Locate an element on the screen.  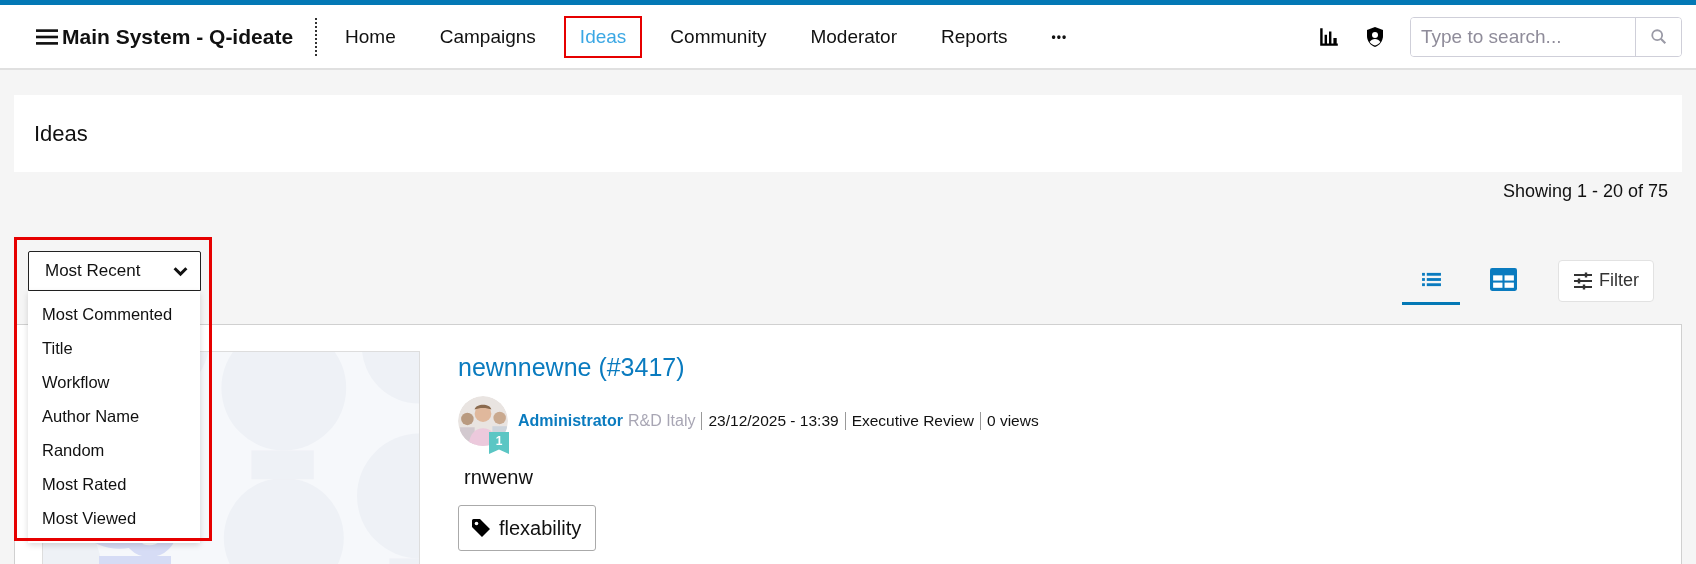
idea-stage: Executive Review is located at coordinates (912, 421).